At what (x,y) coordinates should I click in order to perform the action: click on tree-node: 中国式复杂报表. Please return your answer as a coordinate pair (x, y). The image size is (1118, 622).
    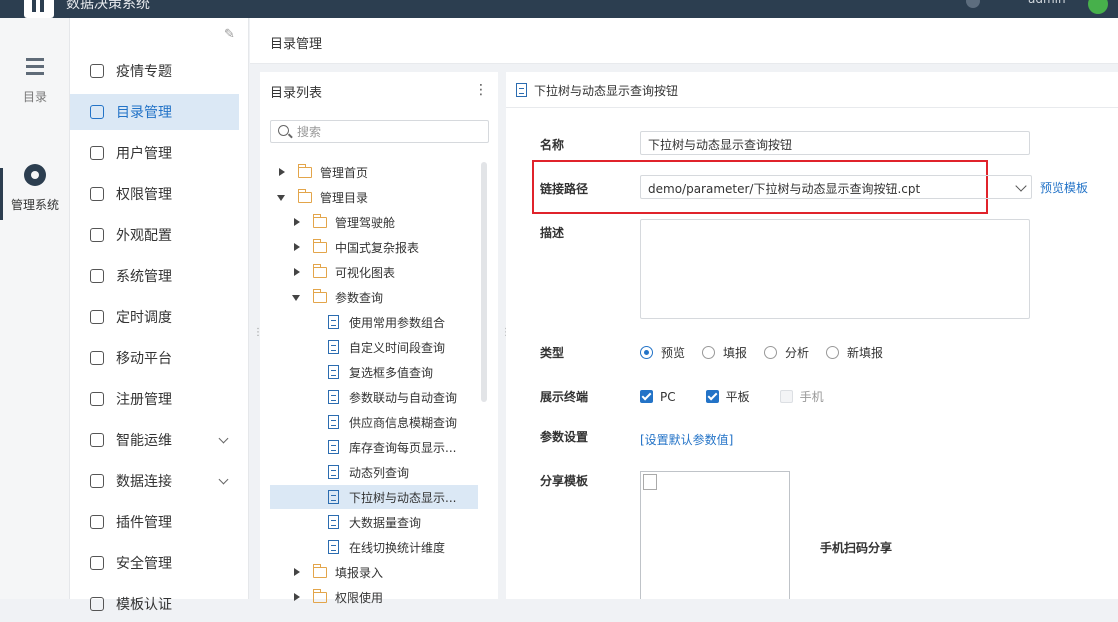
    Looking at the image, I should click on (374, 247).